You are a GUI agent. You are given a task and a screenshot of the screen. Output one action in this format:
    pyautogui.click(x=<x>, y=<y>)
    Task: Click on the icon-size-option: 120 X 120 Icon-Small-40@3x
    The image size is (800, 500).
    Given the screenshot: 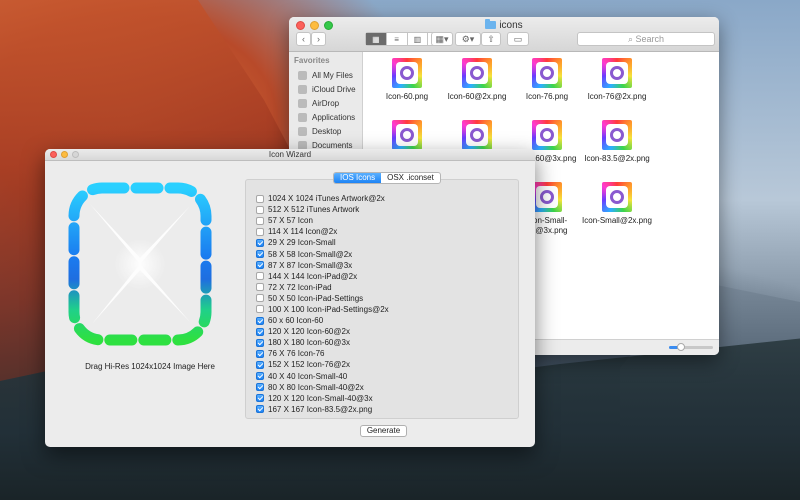 What is the action you would take?
    pyautogui.click(x=386, y=398)
    